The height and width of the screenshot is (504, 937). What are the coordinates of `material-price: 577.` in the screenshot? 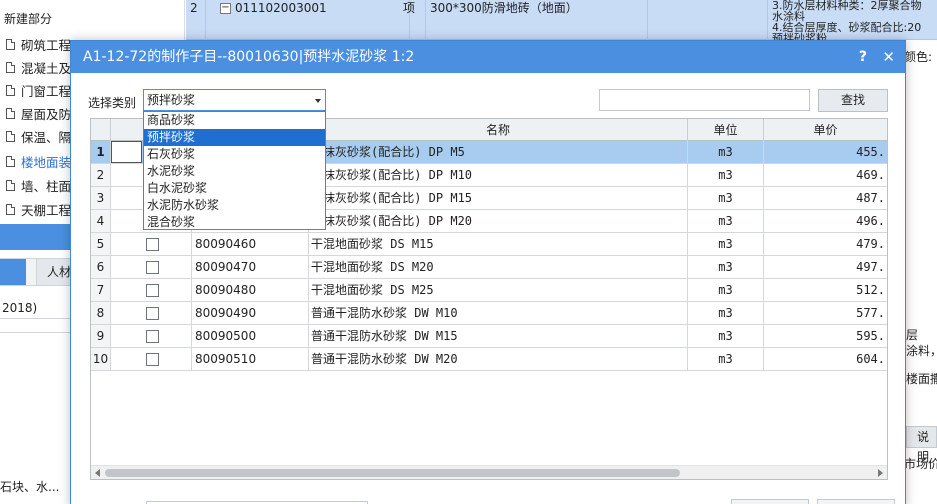 It's located at (870, 313).